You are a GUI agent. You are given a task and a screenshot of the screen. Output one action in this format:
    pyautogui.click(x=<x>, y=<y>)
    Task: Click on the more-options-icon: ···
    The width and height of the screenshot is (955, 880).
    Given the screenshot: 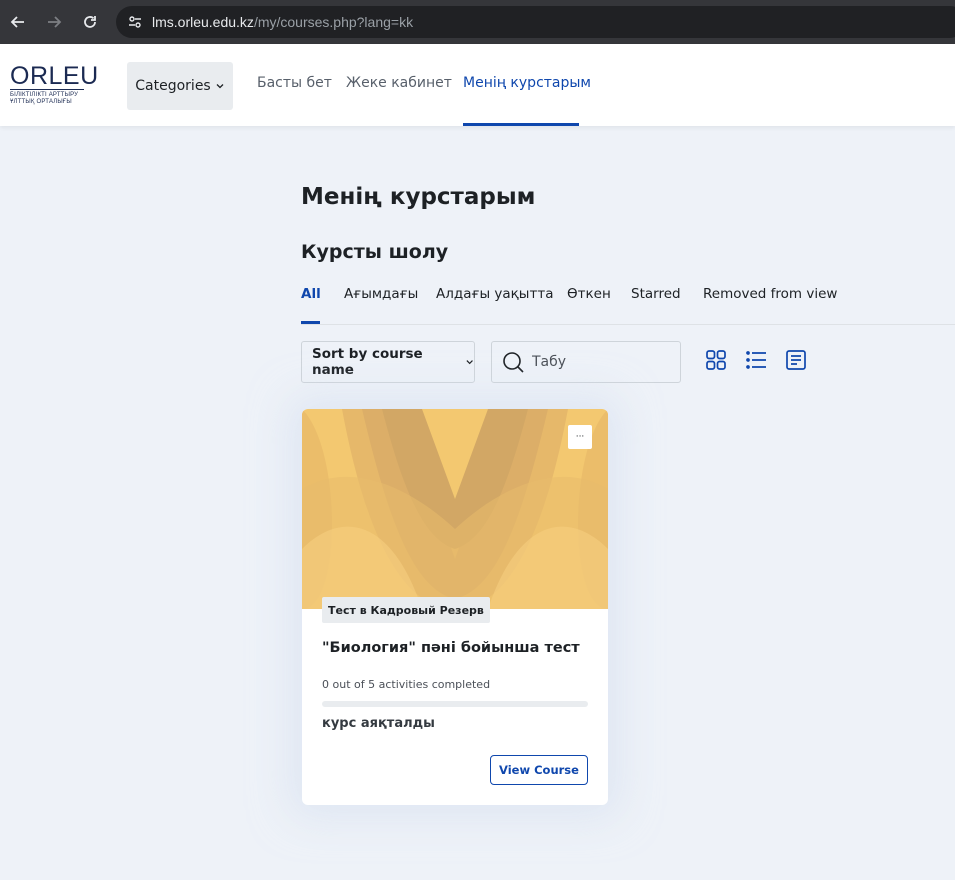 What is the action you would take?
    pyautogui.click(x=580, y=437)
    